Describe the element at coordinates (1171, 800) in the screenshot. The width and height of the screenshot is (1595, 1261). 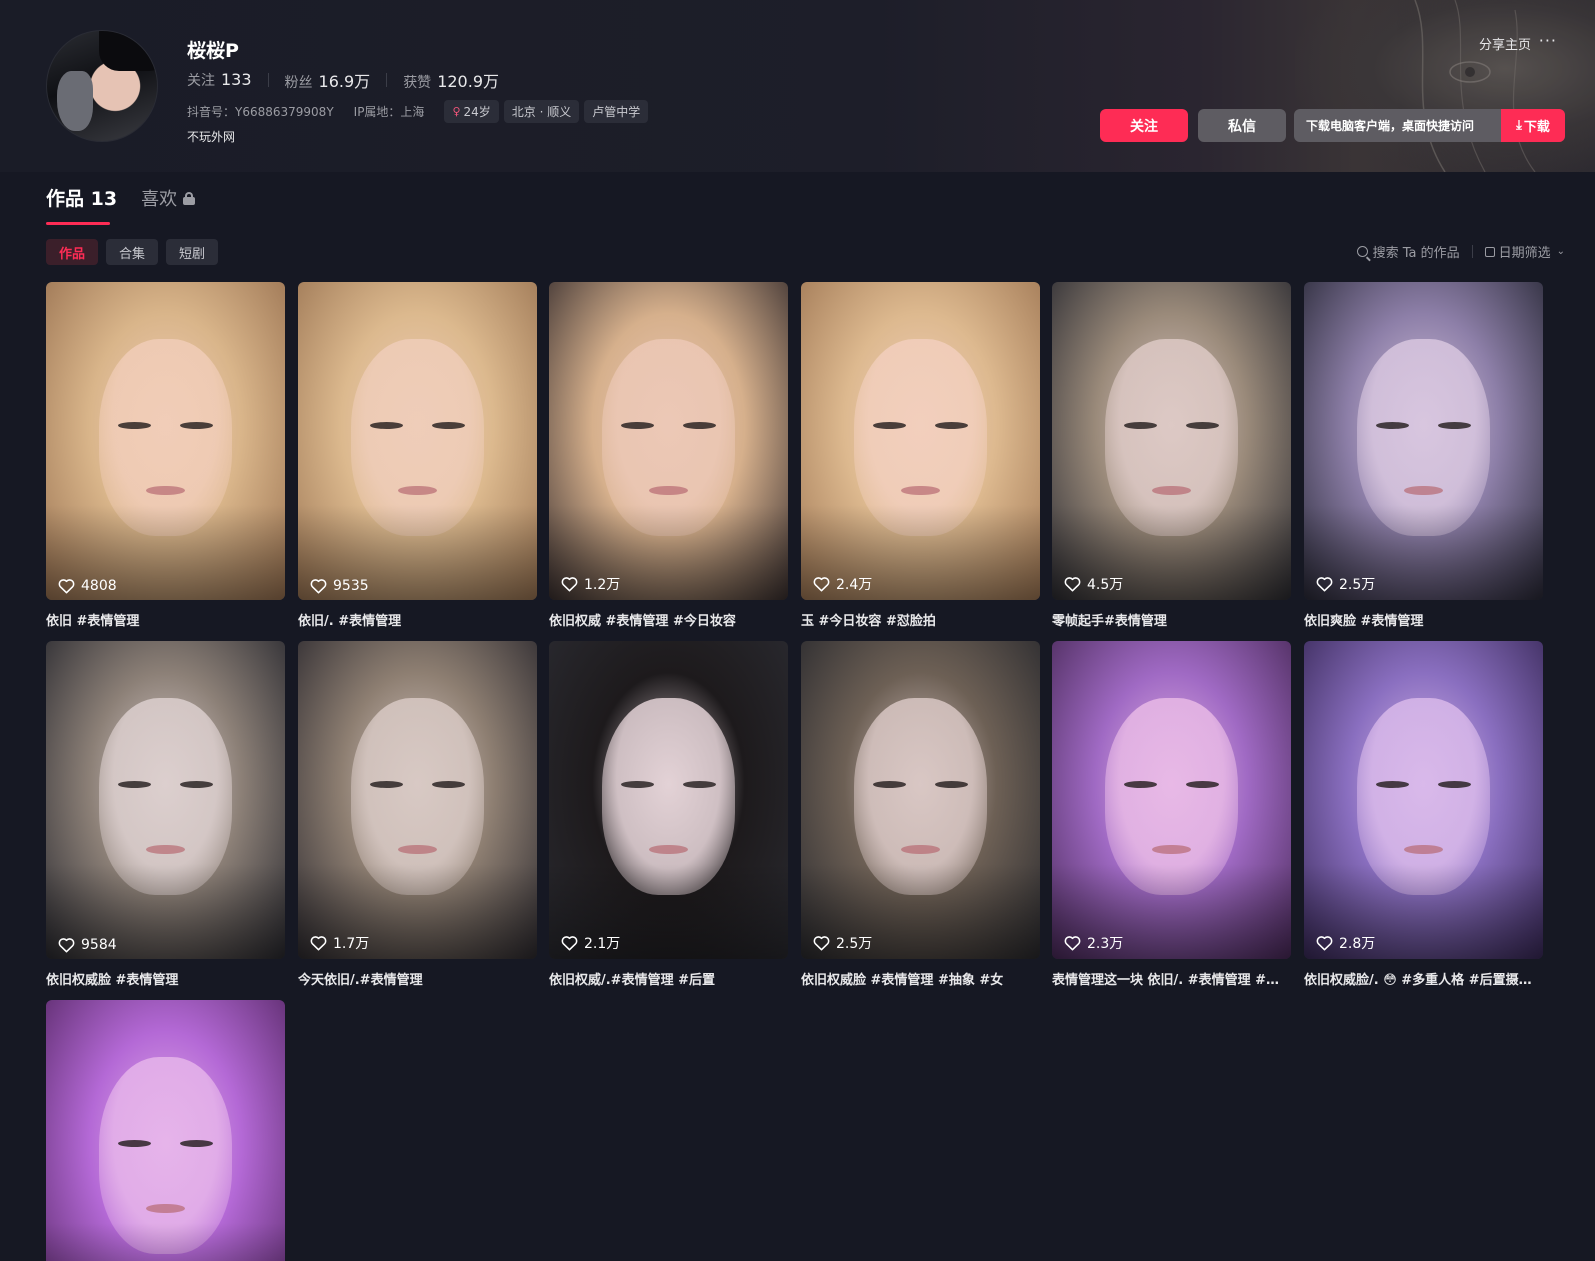
I see `video-thumbnail: 2.3万` at that location.